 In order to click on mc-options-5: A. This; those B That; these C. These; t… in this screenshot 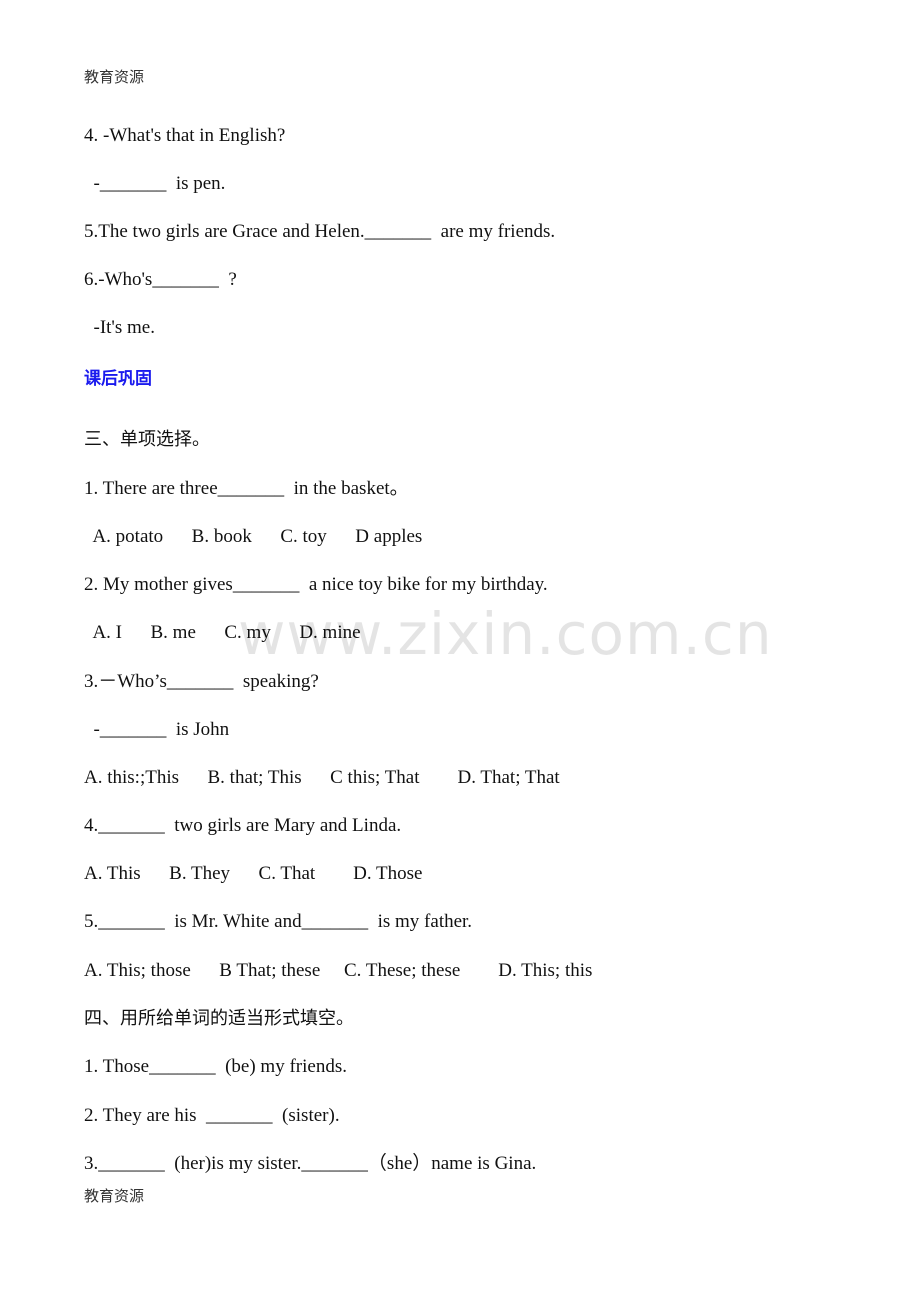, I will do `click(338, 970)`.